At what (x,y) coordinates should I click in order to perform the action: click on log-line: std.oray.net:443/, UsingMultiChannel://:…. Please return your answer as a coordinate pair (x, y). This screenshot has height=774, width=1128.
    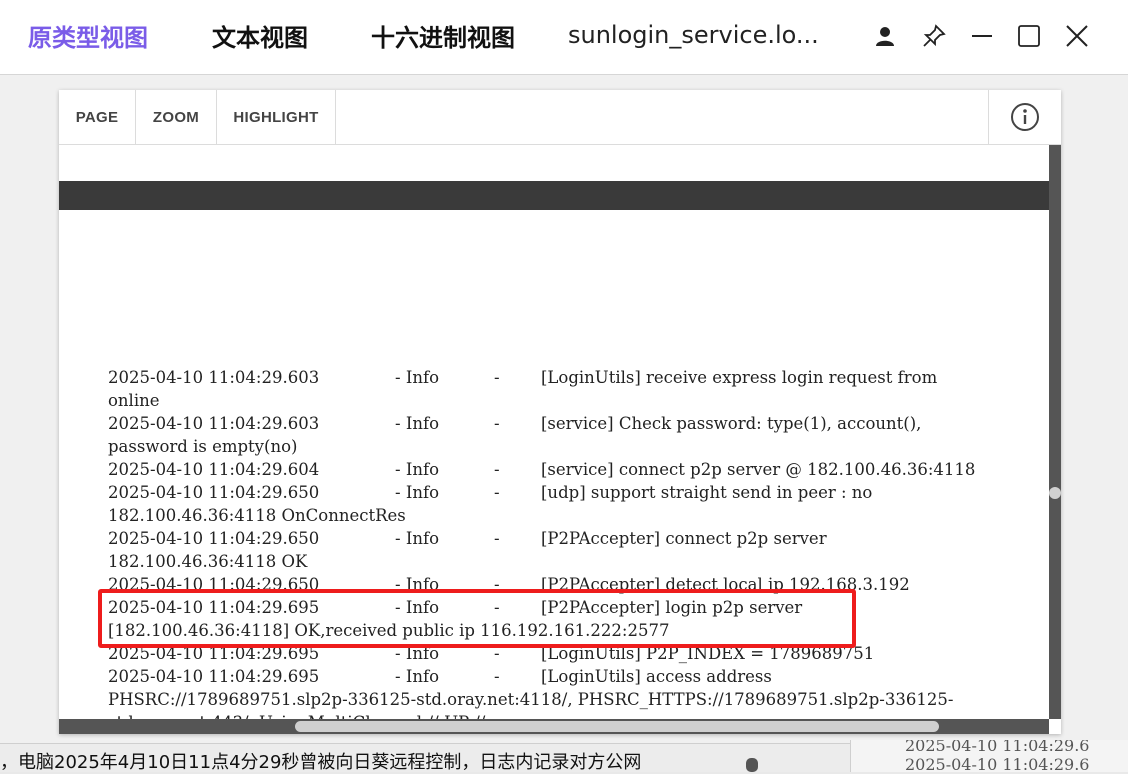
    Looking at the image, I should click on (573, 715).